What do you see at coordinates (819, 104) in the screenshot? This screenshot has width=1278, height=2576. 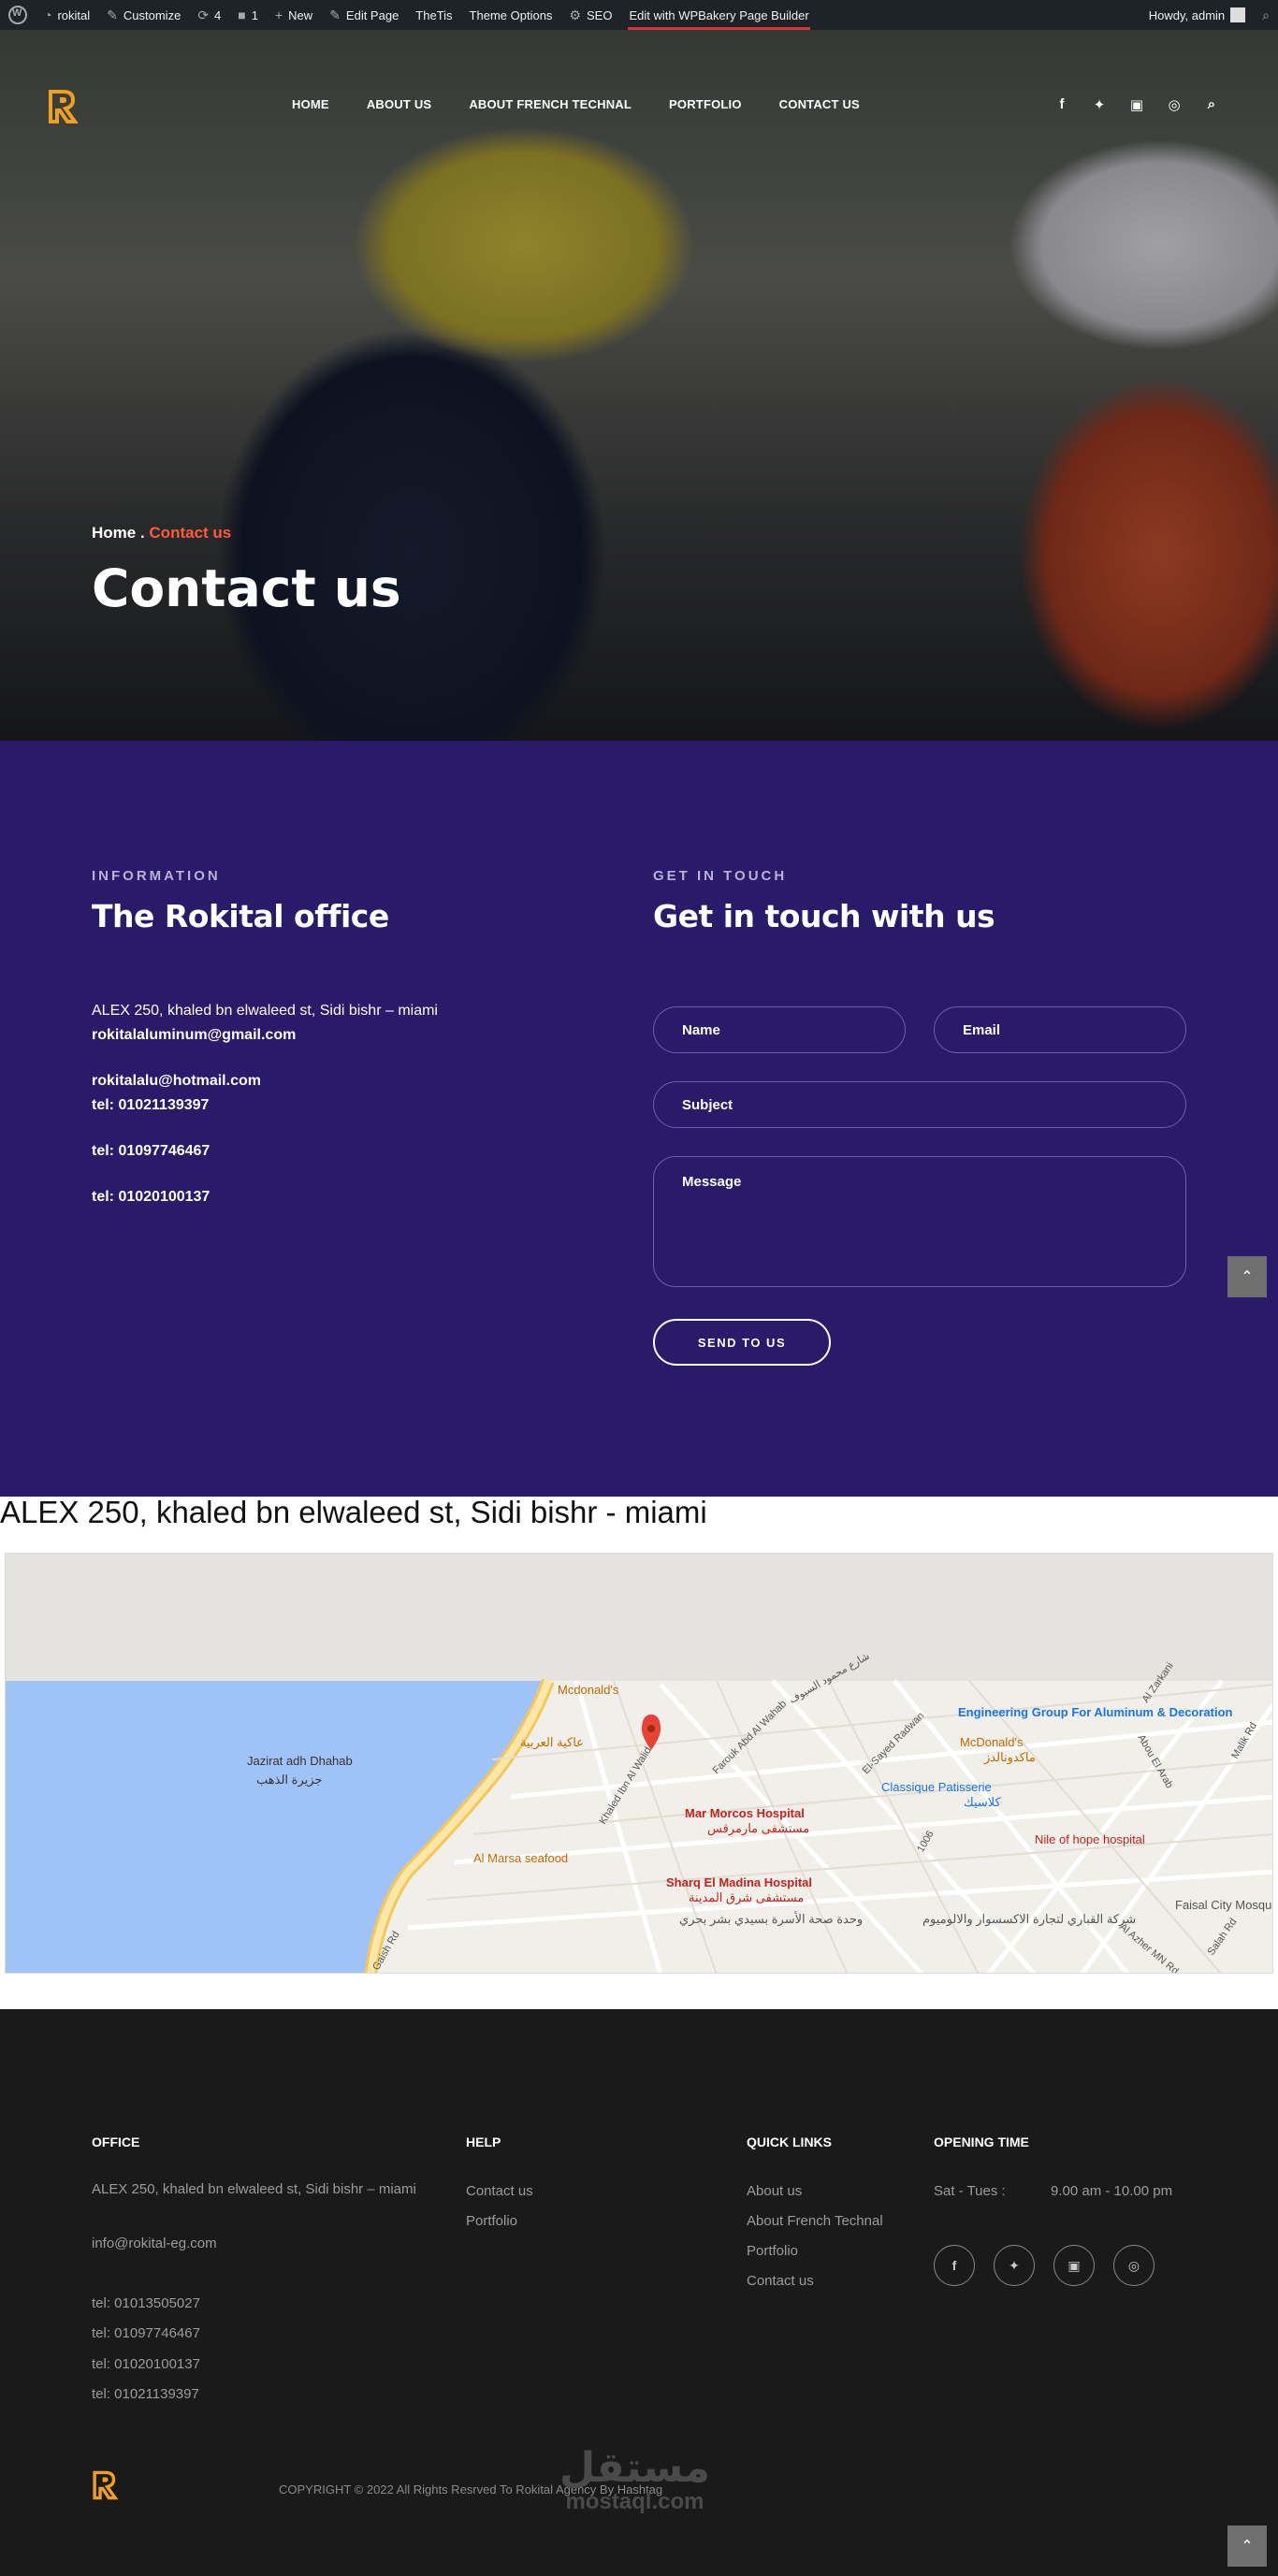 I see `nav-item-contact-us: CONTACT US` at bounding box center [819, 104].